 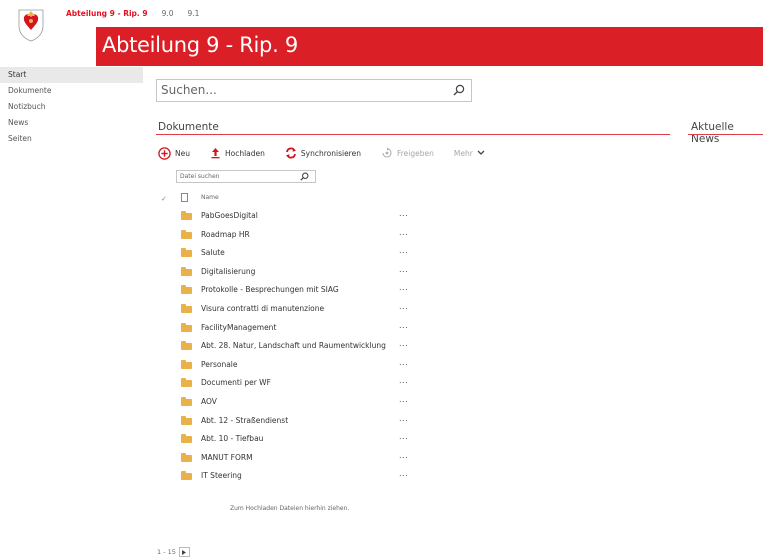 What do you see at coordinates (31, 25) in the screenshot?
I see `site-logo` at bounding box center [31, 25].